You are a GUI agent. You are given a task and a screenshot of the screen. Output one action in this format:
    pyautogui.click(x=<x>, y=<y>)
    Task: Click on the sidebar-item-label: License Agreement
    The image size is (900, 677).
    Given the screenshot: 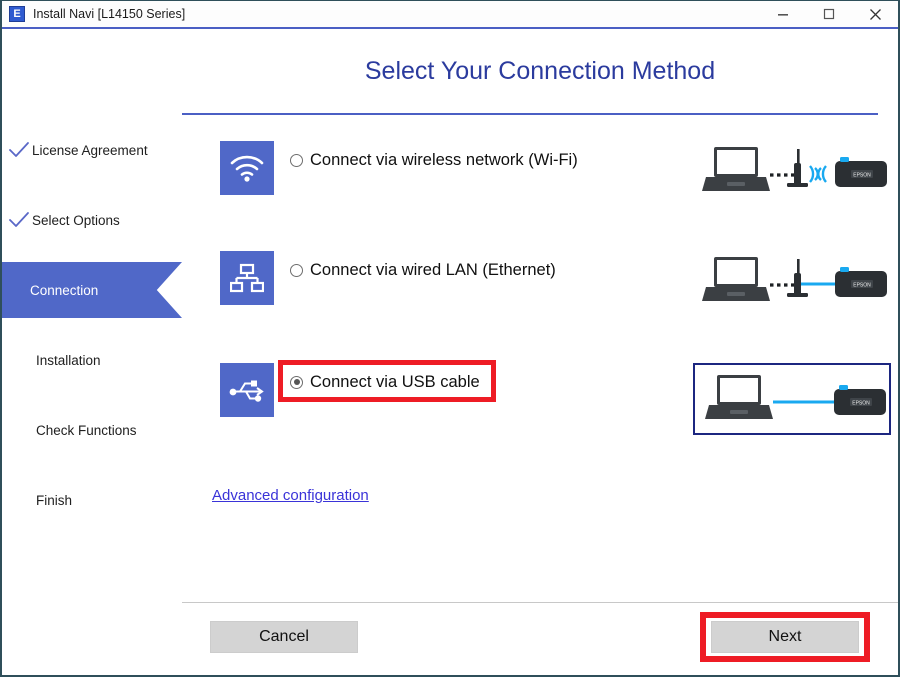 What is the action you would take?
    pyautogui.click(x=90, y=150)
    